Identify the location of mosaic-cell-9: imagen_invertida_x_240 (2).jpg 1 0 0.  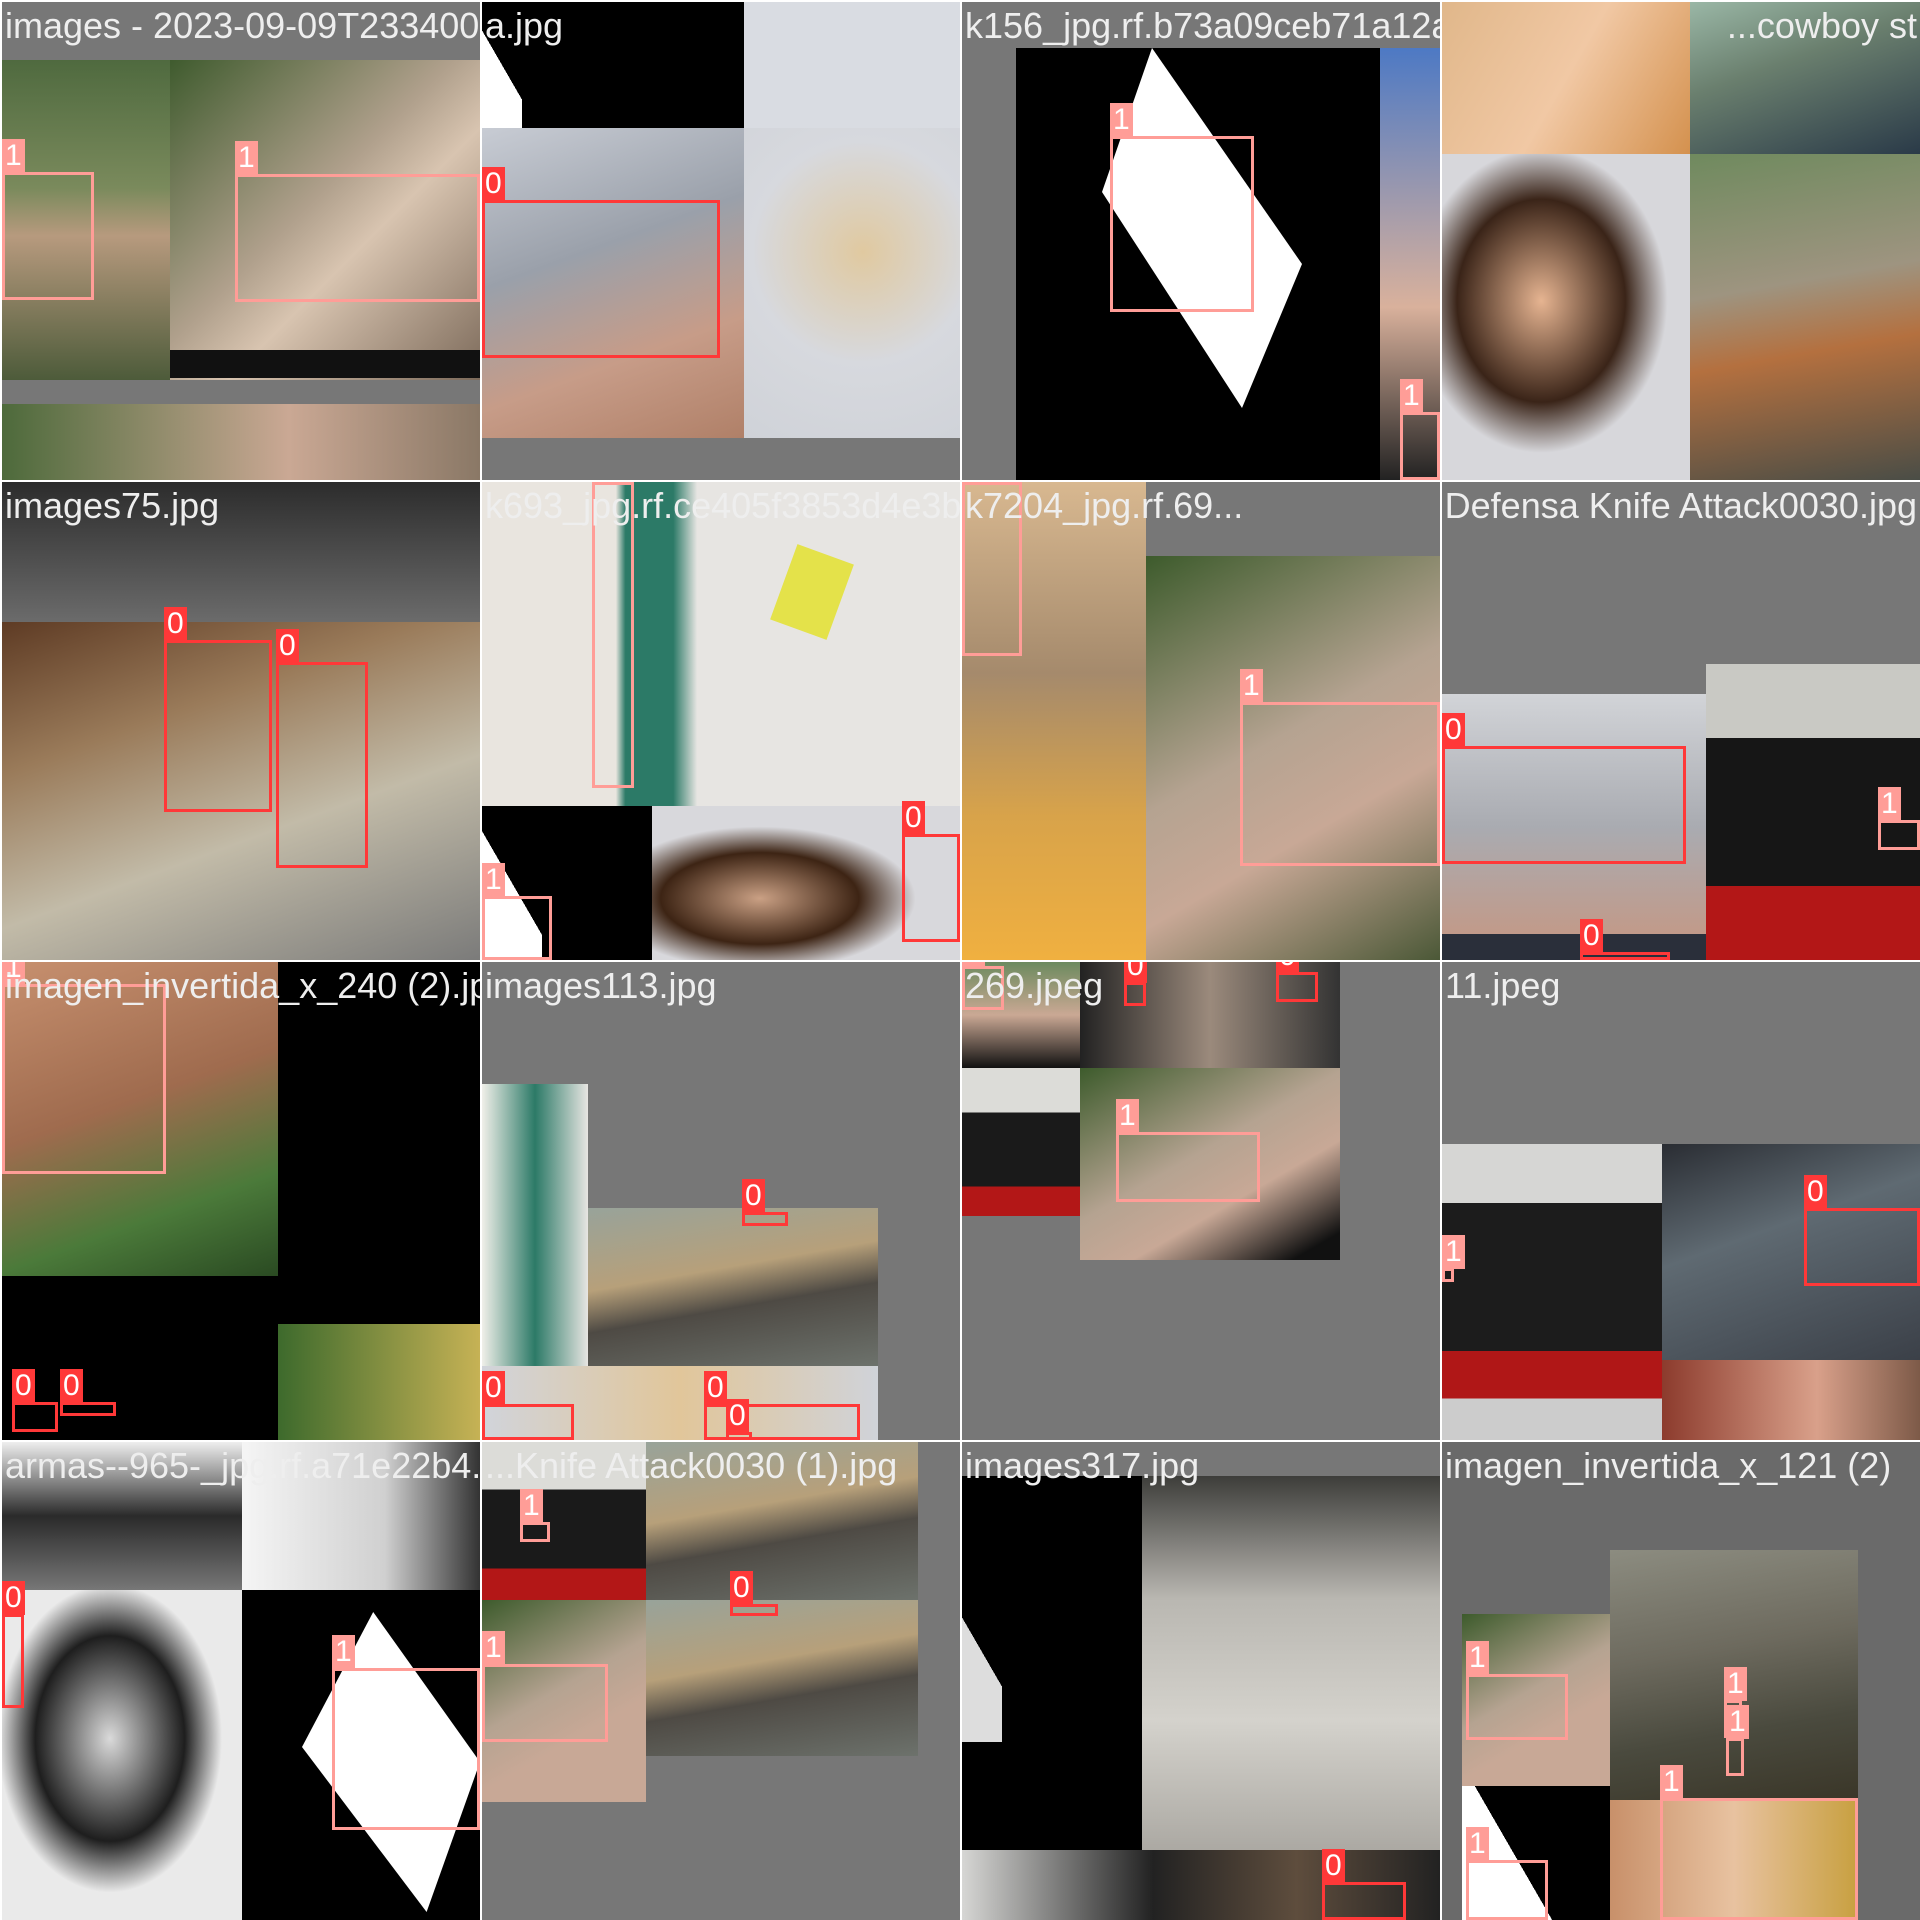
(241, 1201).